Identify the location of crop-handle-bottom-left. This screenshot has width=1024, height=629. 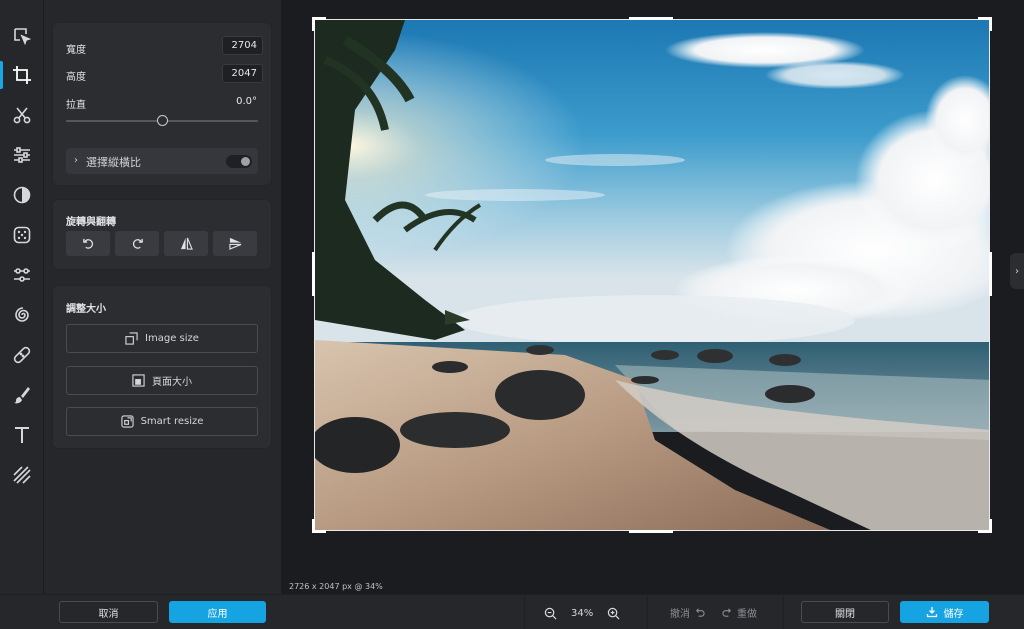
(319, 526).